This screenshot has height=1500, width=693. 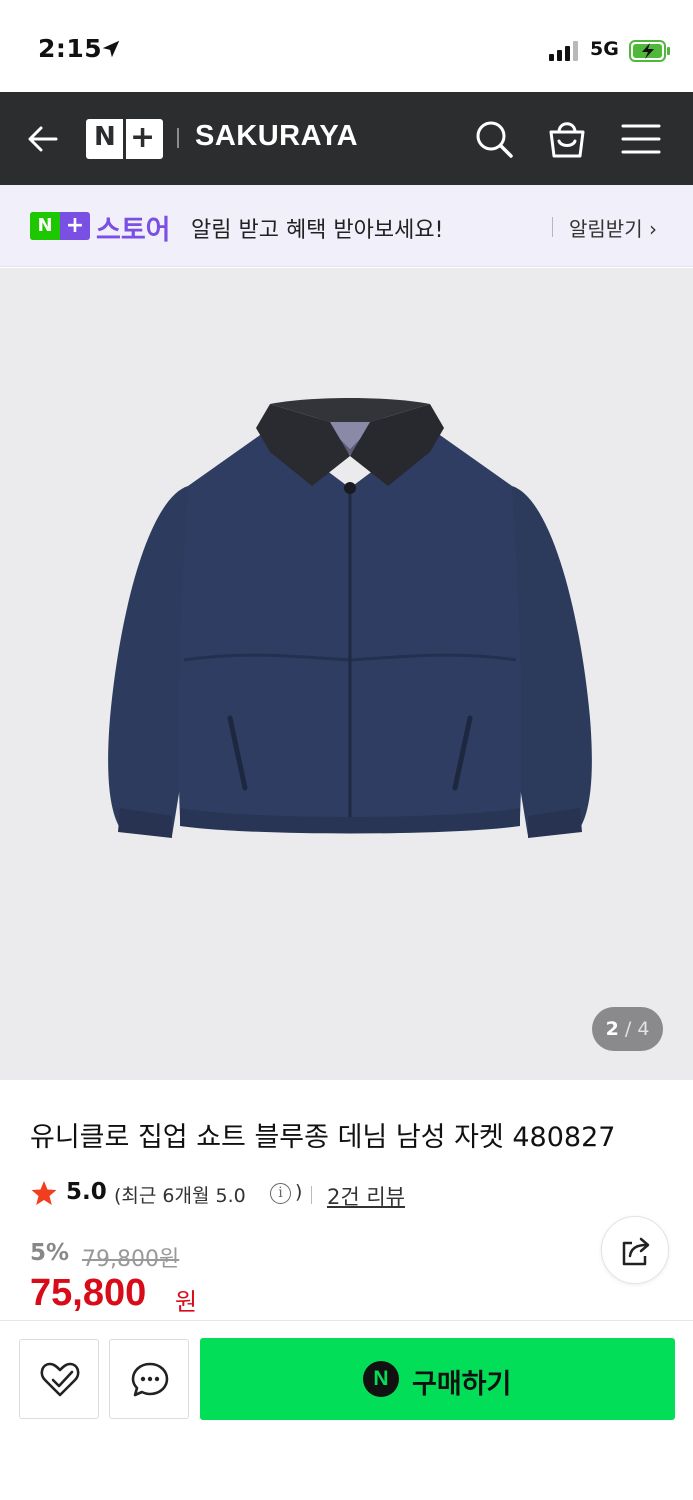 I want to click on share-icon, so click(x=636, y=1251).